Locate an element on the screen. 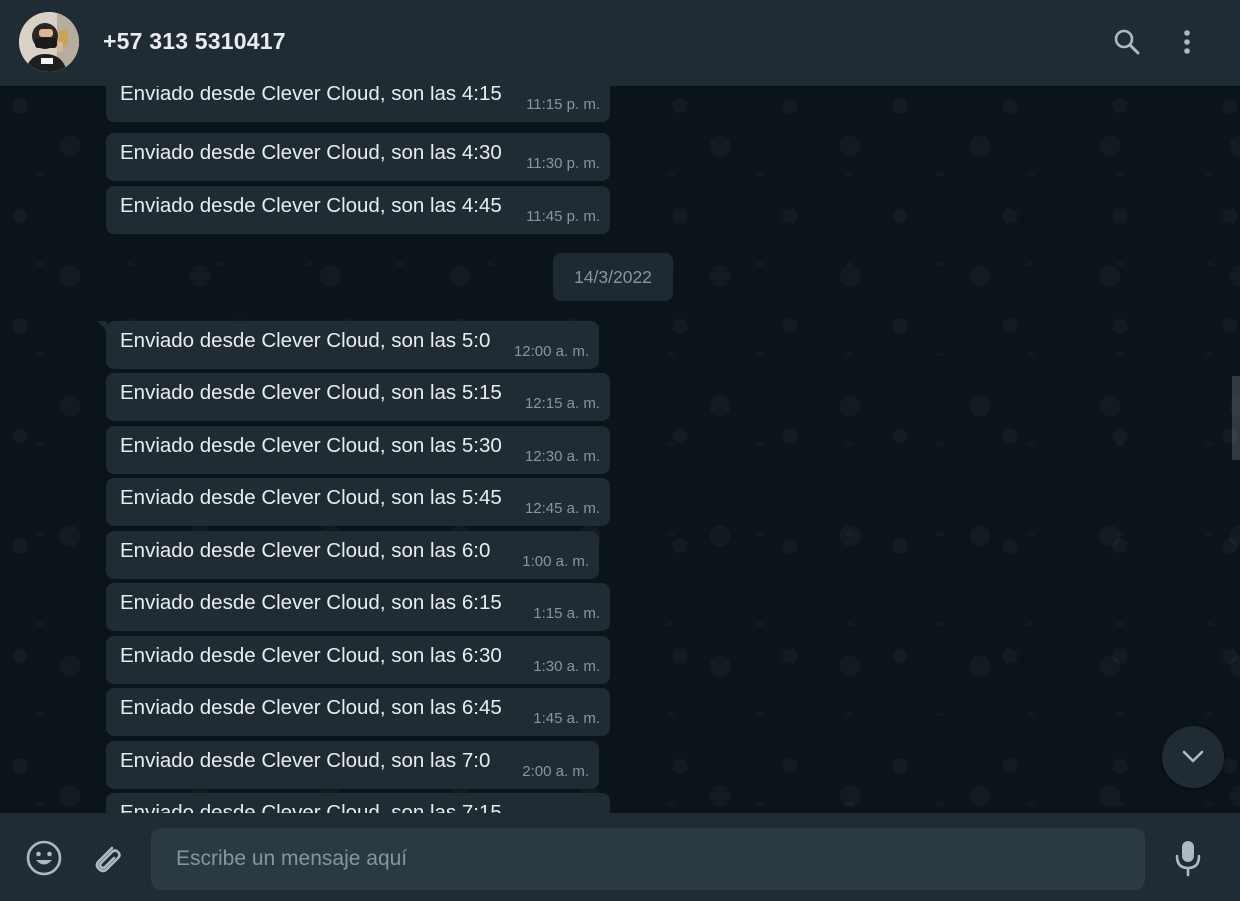 This screenshot has width=1240, height=901. message-time: 12:00 a. m. is located at coordinates (551, 351).